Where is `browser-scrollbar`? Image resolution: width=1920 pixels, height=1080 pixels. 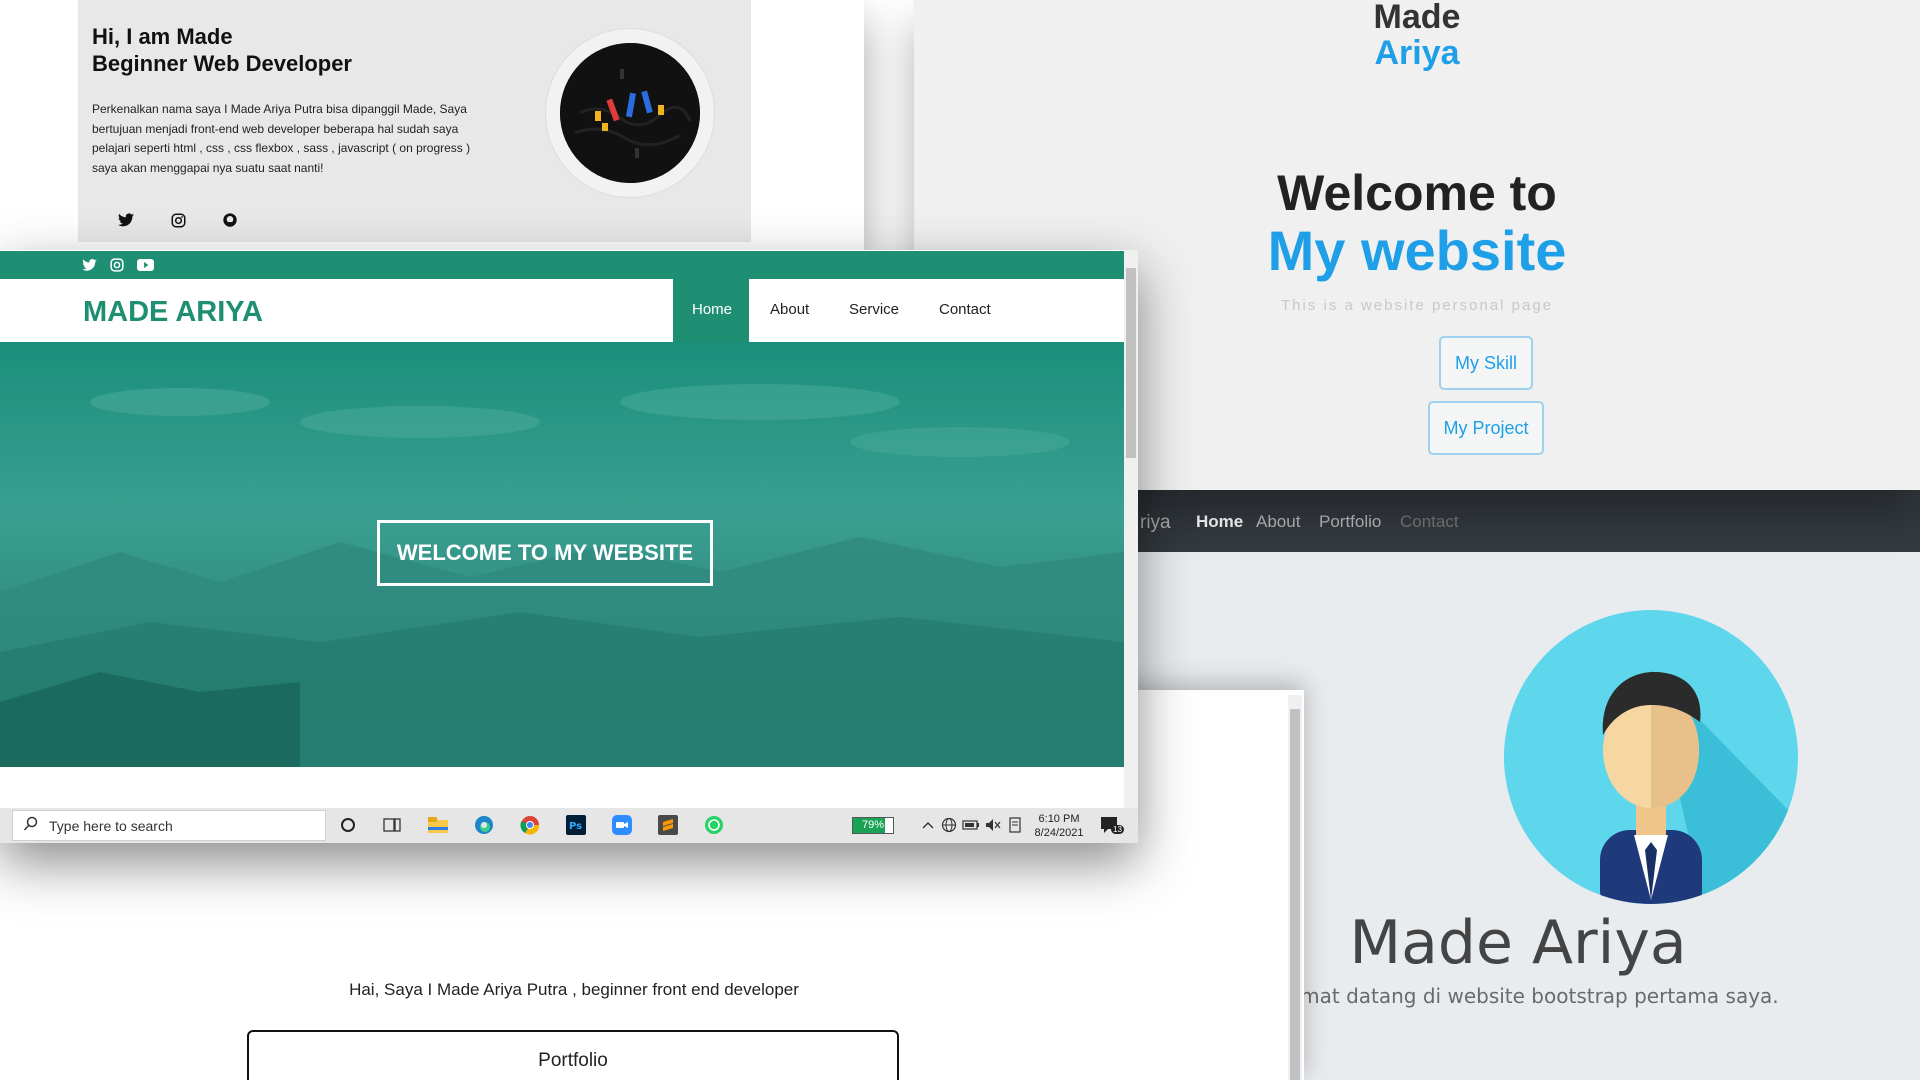 browser-scrollbar is located at coordinates (1131, 529).